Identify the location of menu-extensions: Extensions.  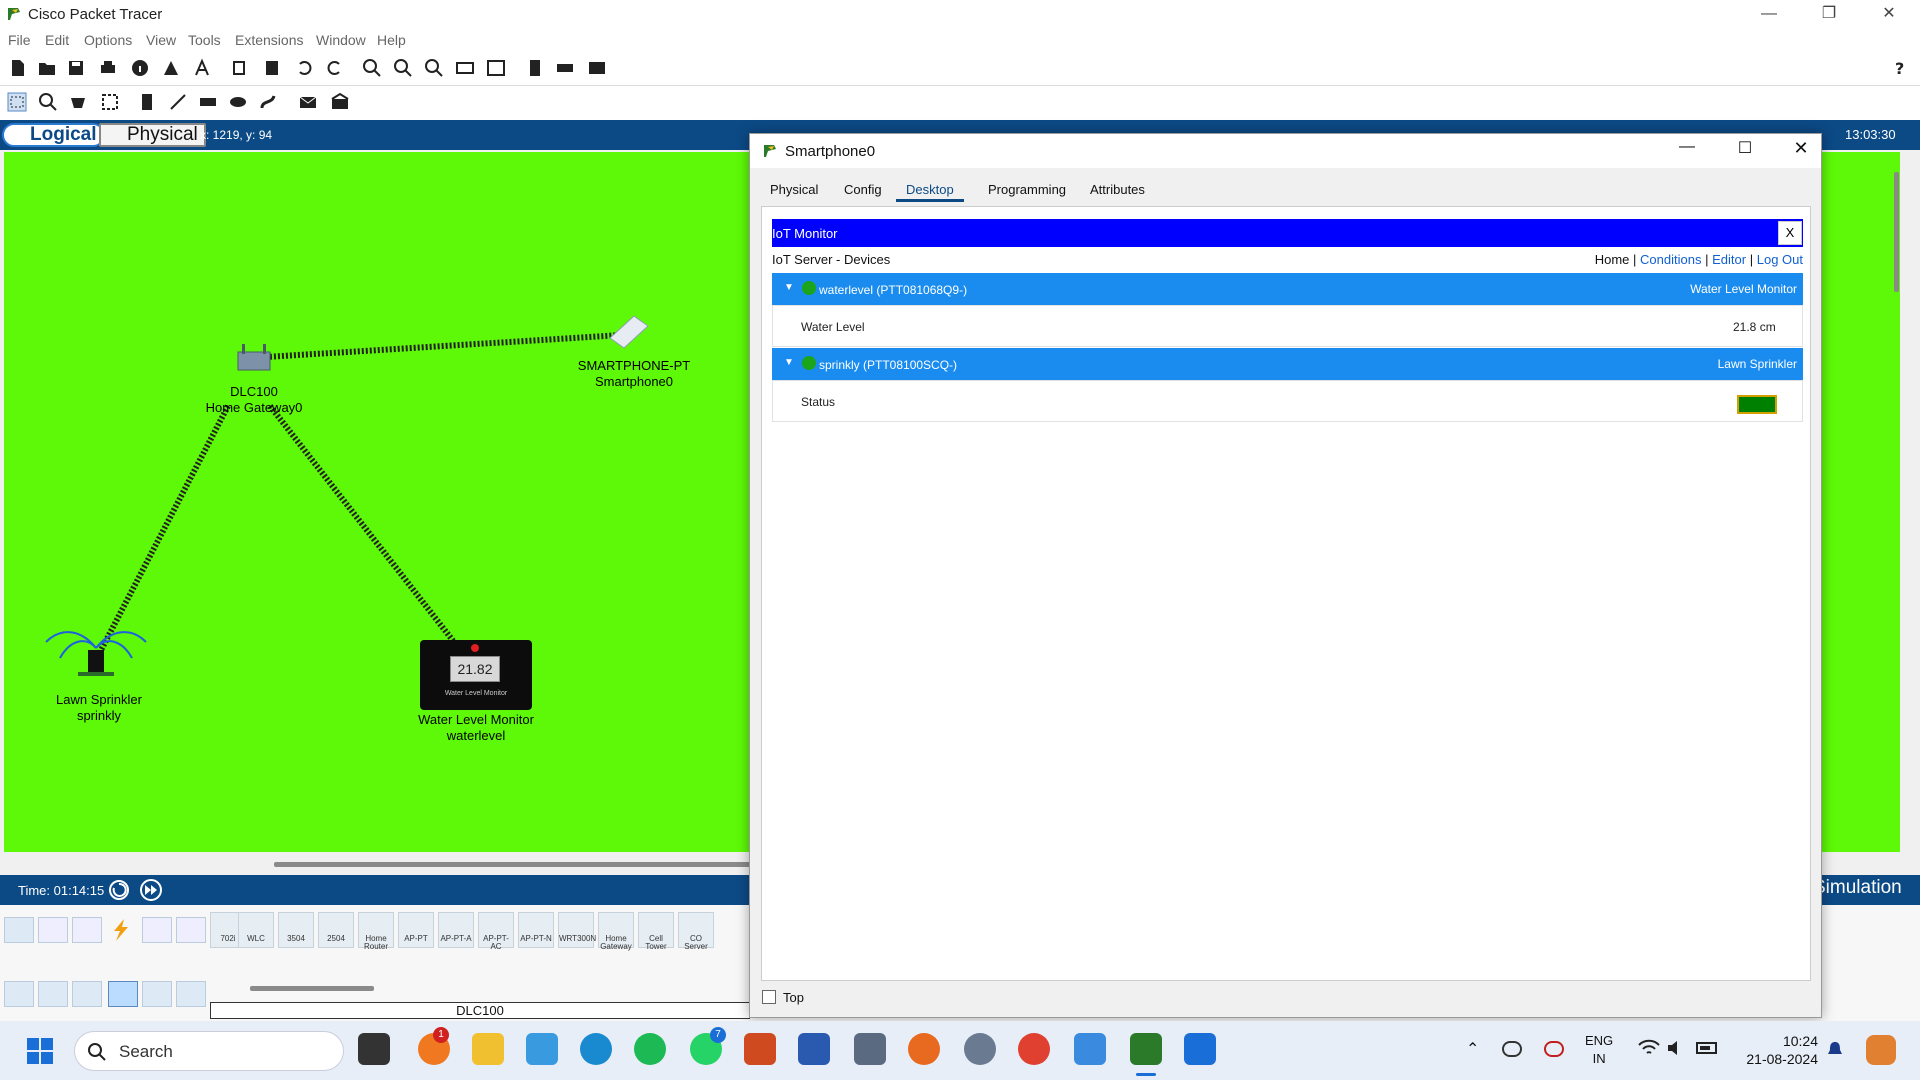
(269, 40).